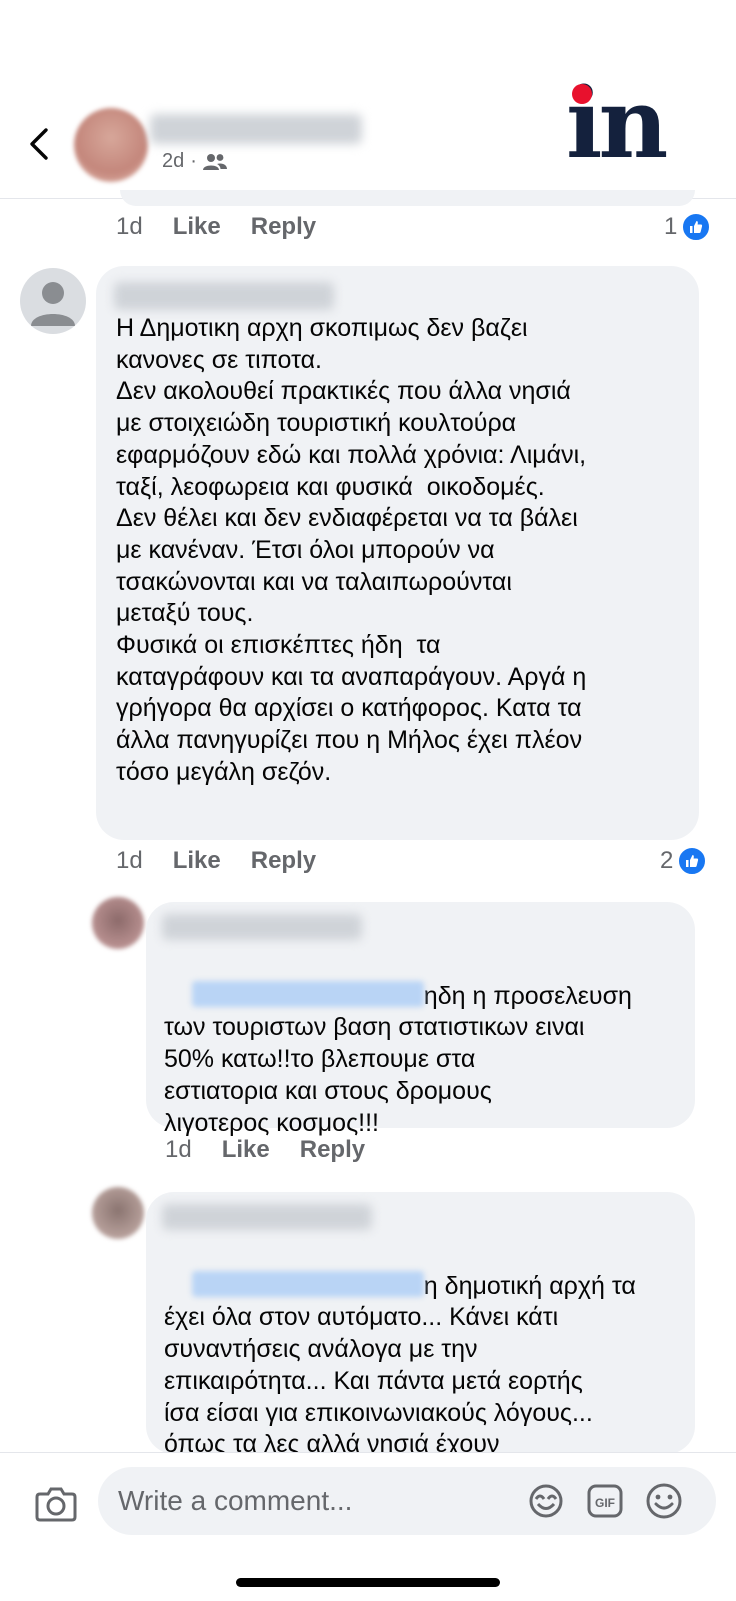 This screenshot has height=1601, width=736. I want to click on person-silhouette-icon, so click(53, 304).